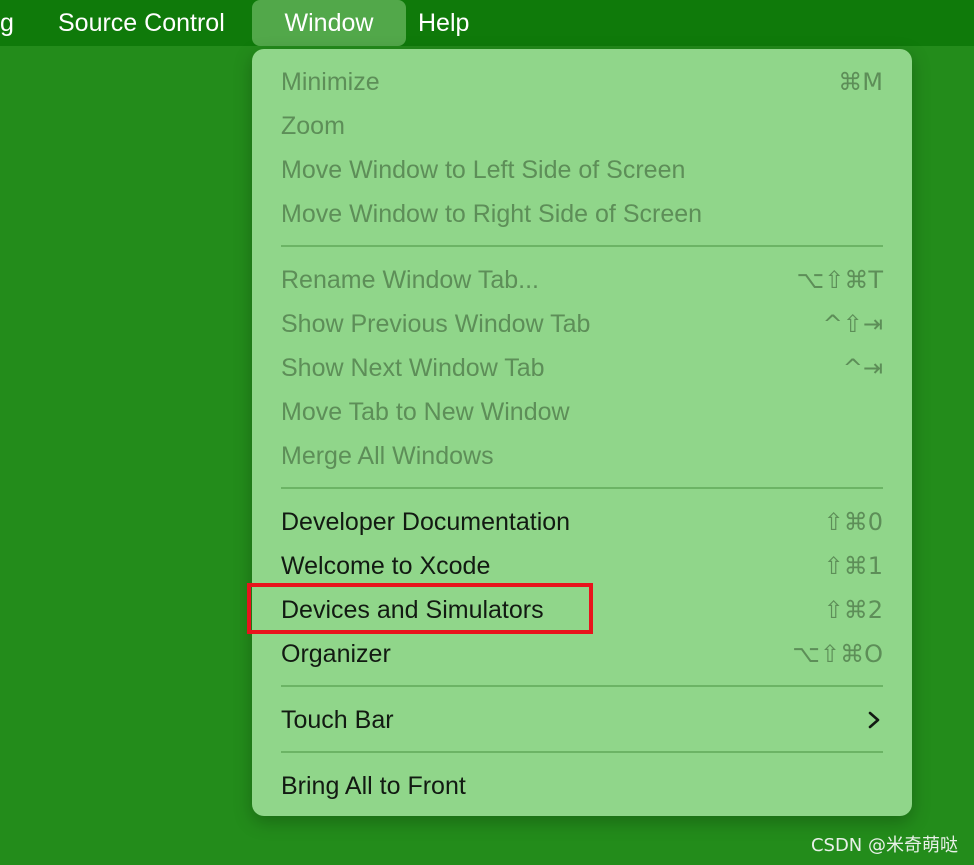 The height and width of the screenshot is (865, 974). I want to click on menubar-item-label: Help, so click(444, 23).